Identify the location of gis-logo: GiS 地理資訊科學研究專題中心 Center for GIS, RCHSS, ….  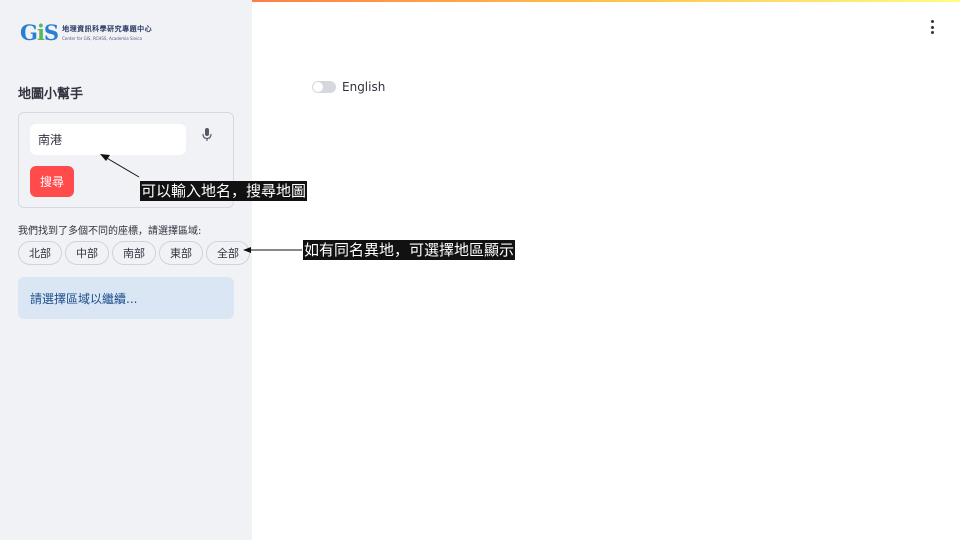
(86, 32).